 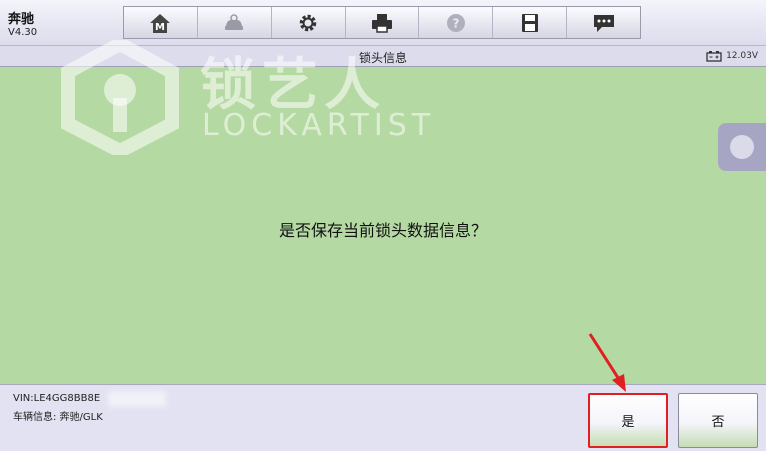 I want to click on print-button, so click(x=383, y=22).